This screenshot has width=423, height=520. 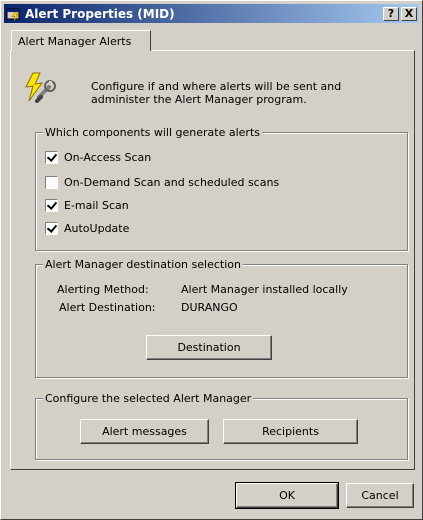 What do you see at coordinates (14, 14) in the screenshot?
I see `app-icon` at bounding box center [14, 14].